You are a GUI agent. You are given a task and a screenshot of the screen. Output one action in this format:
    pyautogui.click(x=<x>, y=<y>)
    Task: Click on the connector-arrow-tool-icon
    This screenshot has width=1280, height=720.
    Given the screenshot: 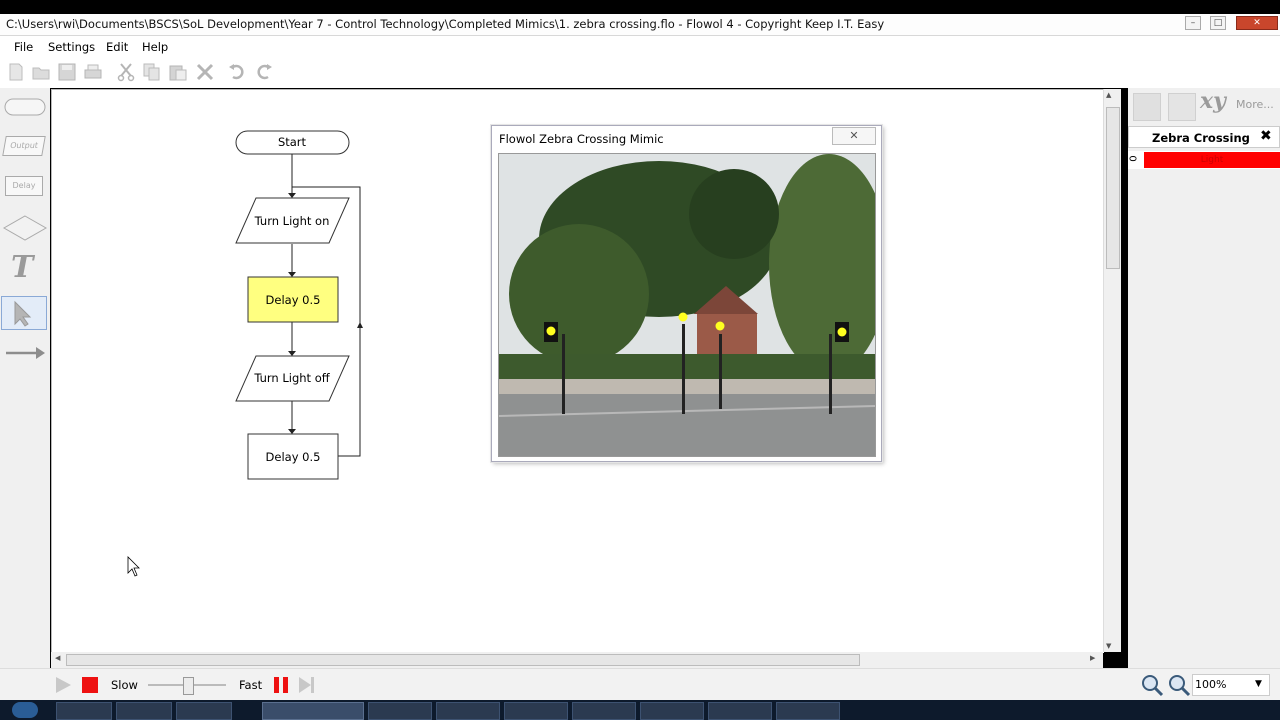 What is the action you would take?
    pyautogui.click(x=25, y=353)
    